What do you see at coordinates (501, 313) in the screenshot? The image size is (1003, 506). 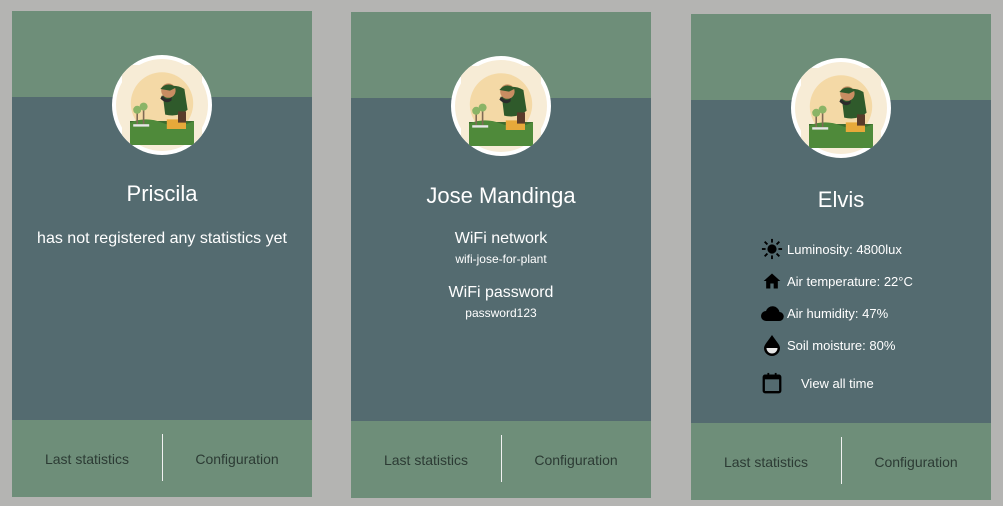 I see `wifi-password-value: password123` at bounding box center [501, 313].